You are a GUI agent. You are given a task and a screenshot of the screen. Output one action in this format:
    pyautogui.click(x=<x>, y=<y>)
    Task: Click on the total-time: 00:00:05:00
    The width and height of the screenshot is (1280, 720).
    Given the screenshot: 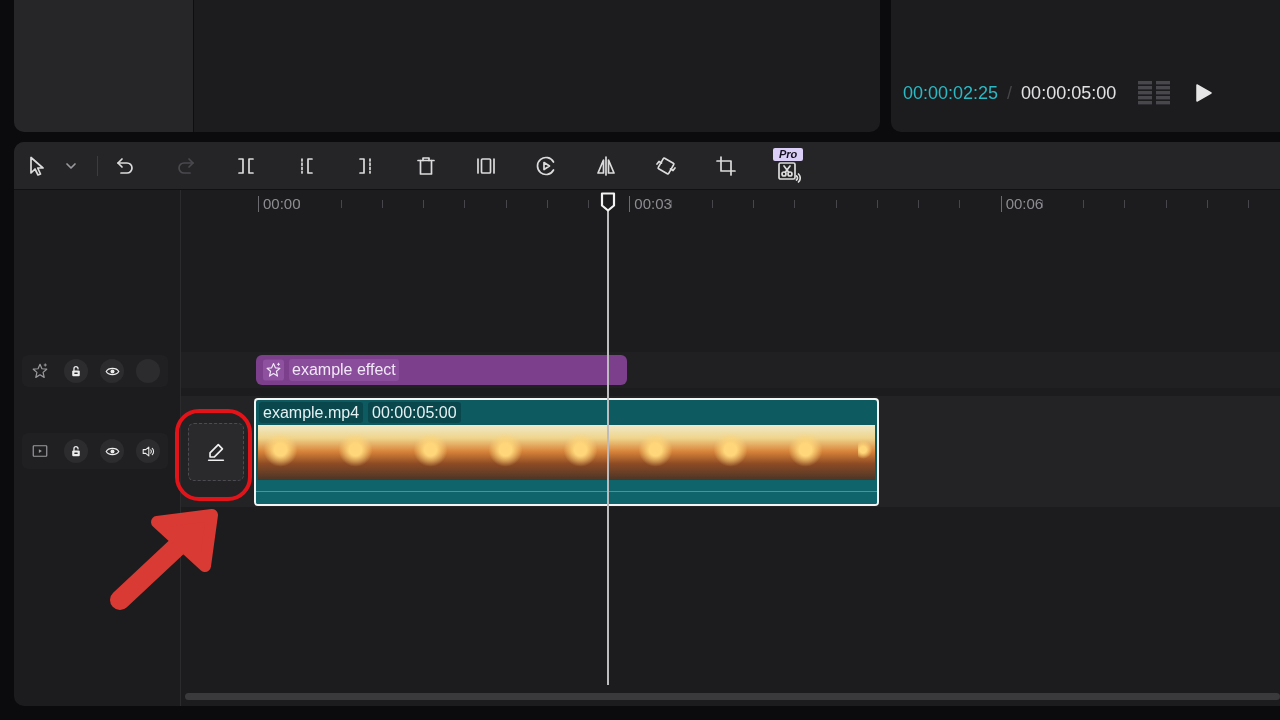 What is the action you would take?
    pyautogui.click(x=1069, y=93)
    